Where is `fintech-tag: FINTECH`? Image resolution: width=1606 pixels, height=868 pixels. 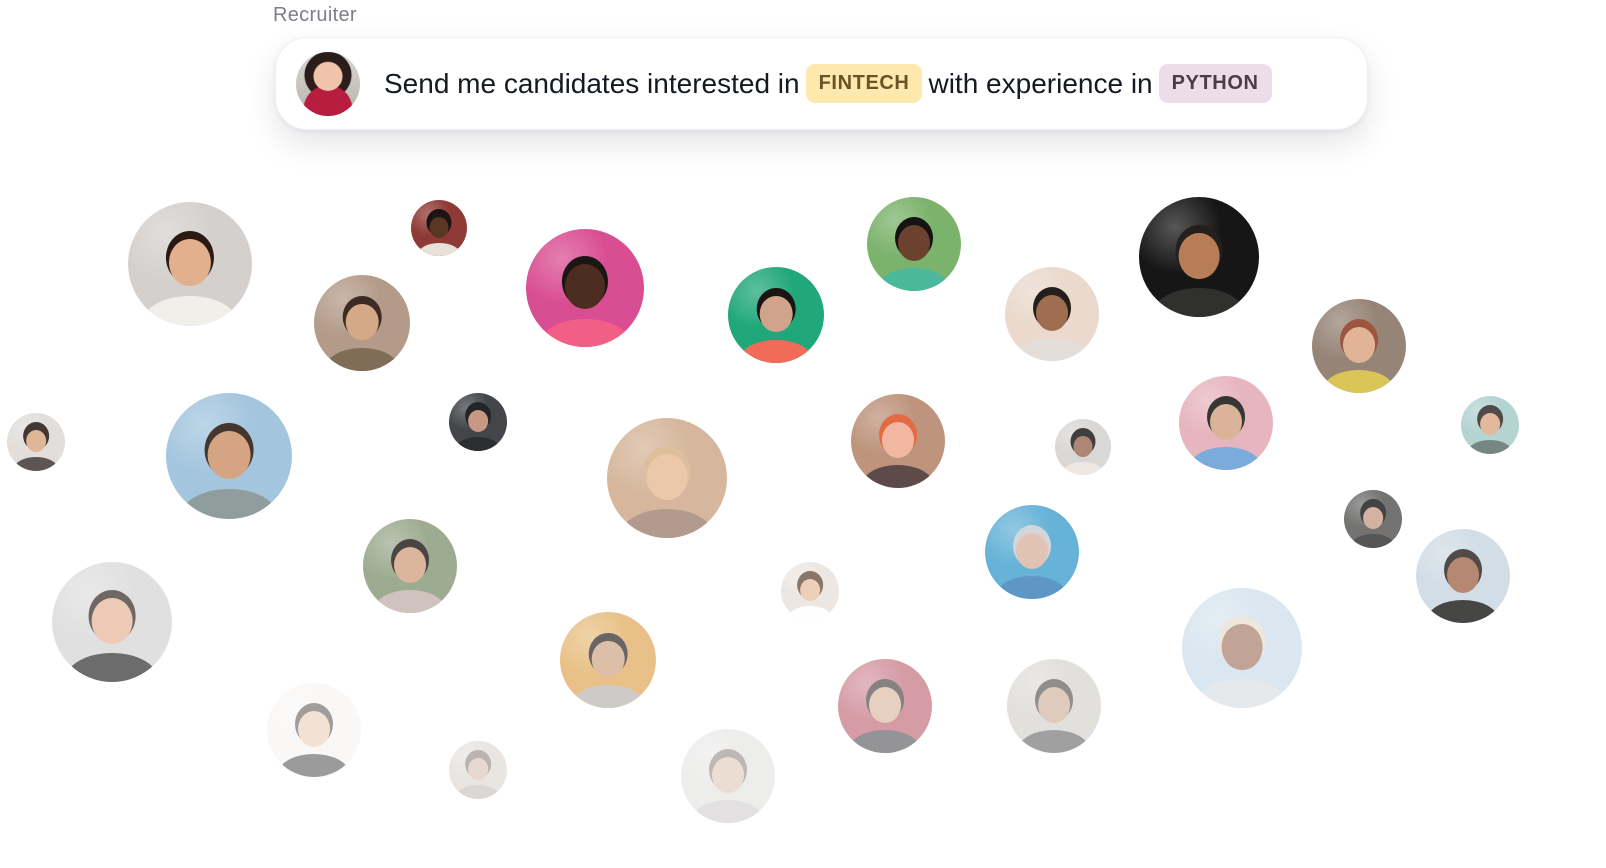 fintech-tag: FINTECH is located at coordinates (864, 83).